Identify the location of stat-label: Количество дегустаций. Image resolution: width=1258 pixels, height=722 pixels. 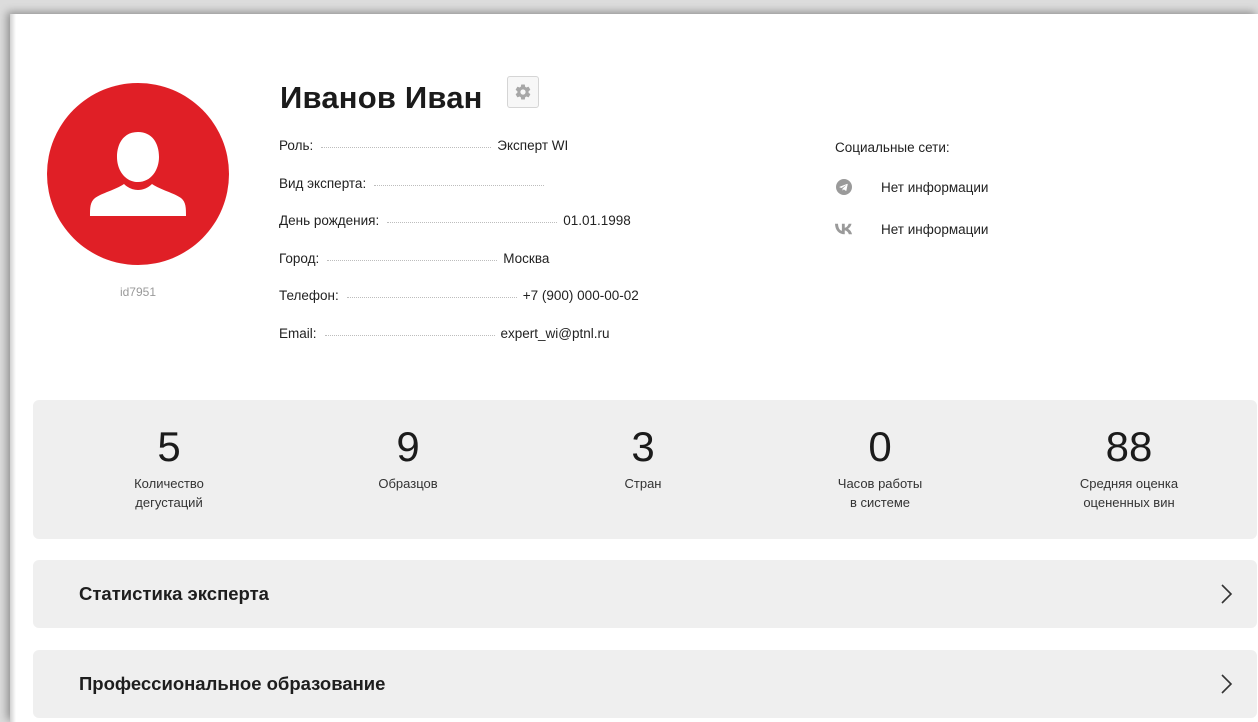
(169, 493).